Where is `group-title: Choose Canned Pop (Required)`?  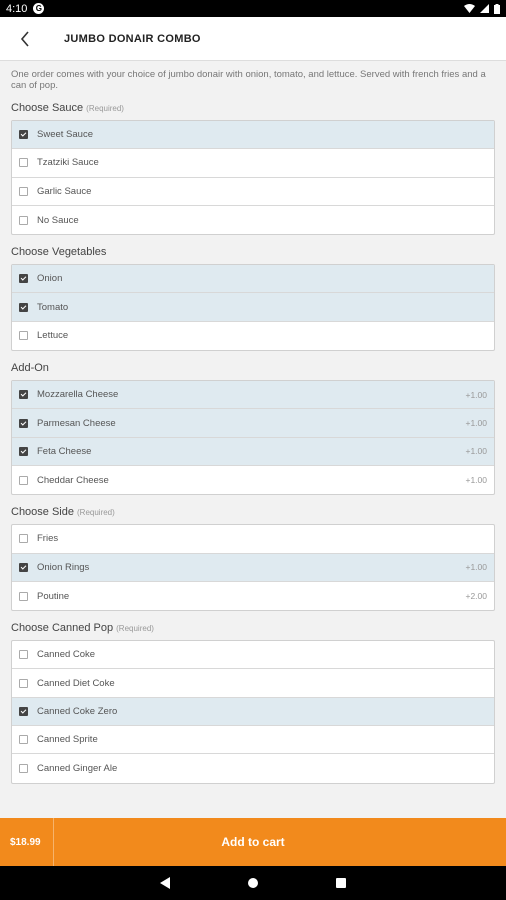
group-title: Choose Canned Pop (Required) is located at coordinates (253, 628).